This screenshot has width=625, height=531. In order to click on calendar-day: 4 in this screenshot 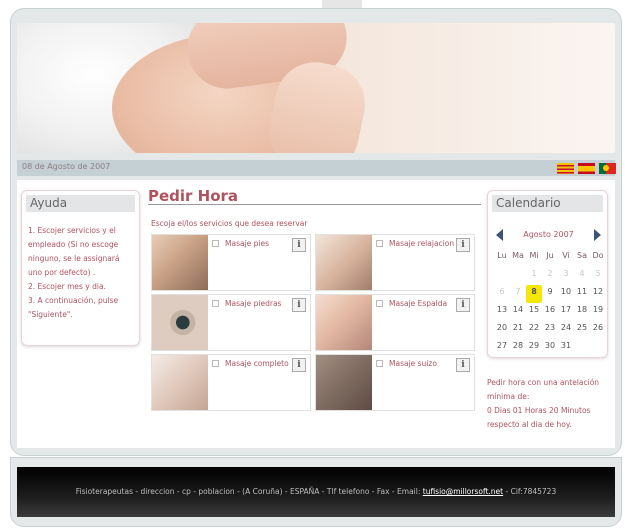, I will do `click(582, 273)`.